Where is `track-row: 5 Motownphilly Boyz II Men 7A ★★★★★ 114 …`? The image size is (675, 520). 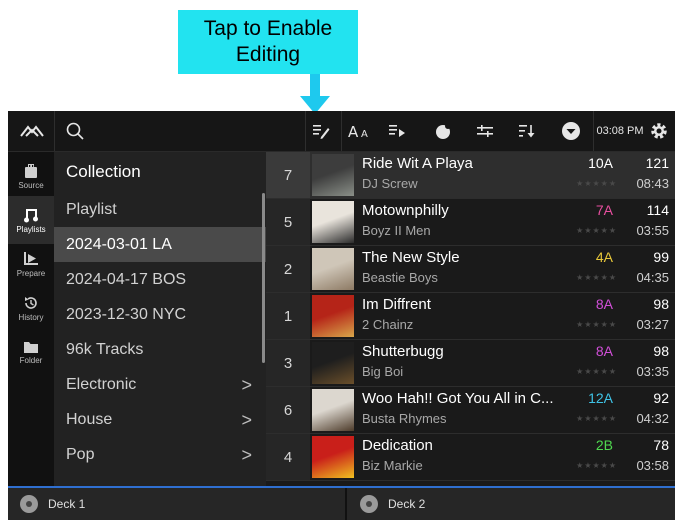
track-row: 5 Motownphilly Boyz II Men 7A ★★★★★ 114 … is located at coordinates (470, 222).